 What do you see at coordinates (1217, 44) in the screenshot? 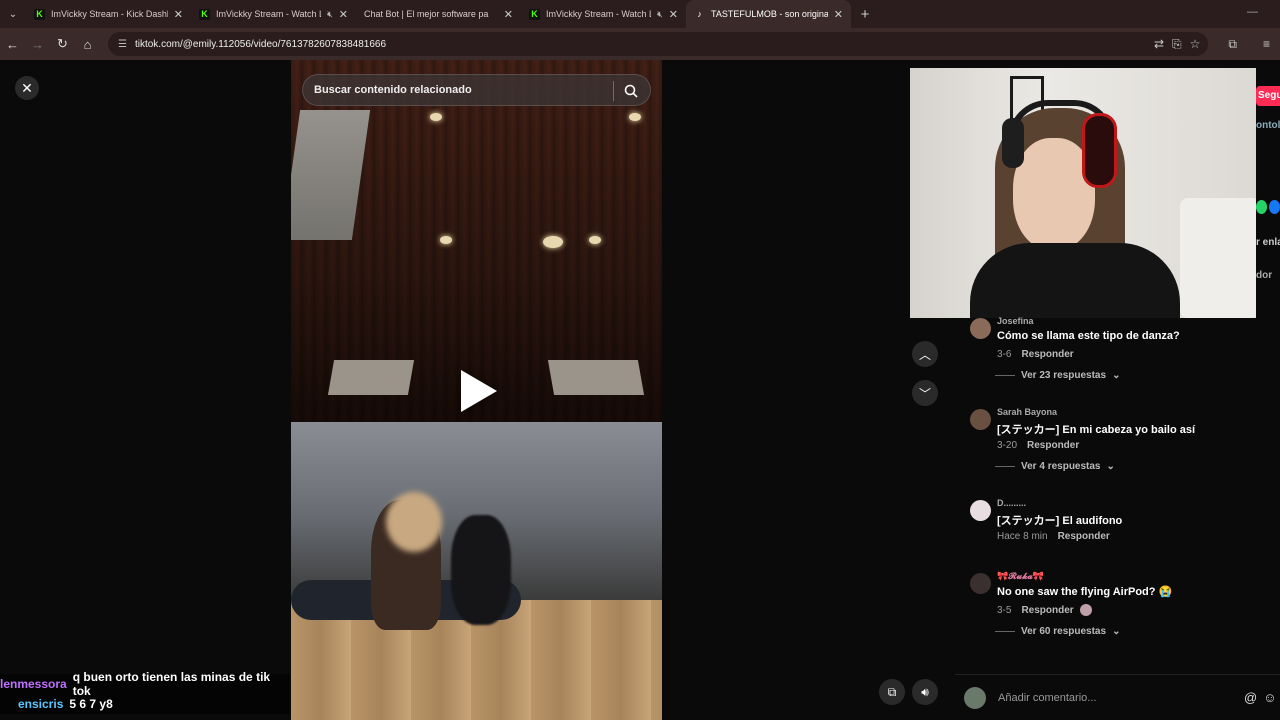
I see `address-bar-actions: ⇄ ⎘ ☆ ⧉ ≡` at bounding box center [1217, 44].